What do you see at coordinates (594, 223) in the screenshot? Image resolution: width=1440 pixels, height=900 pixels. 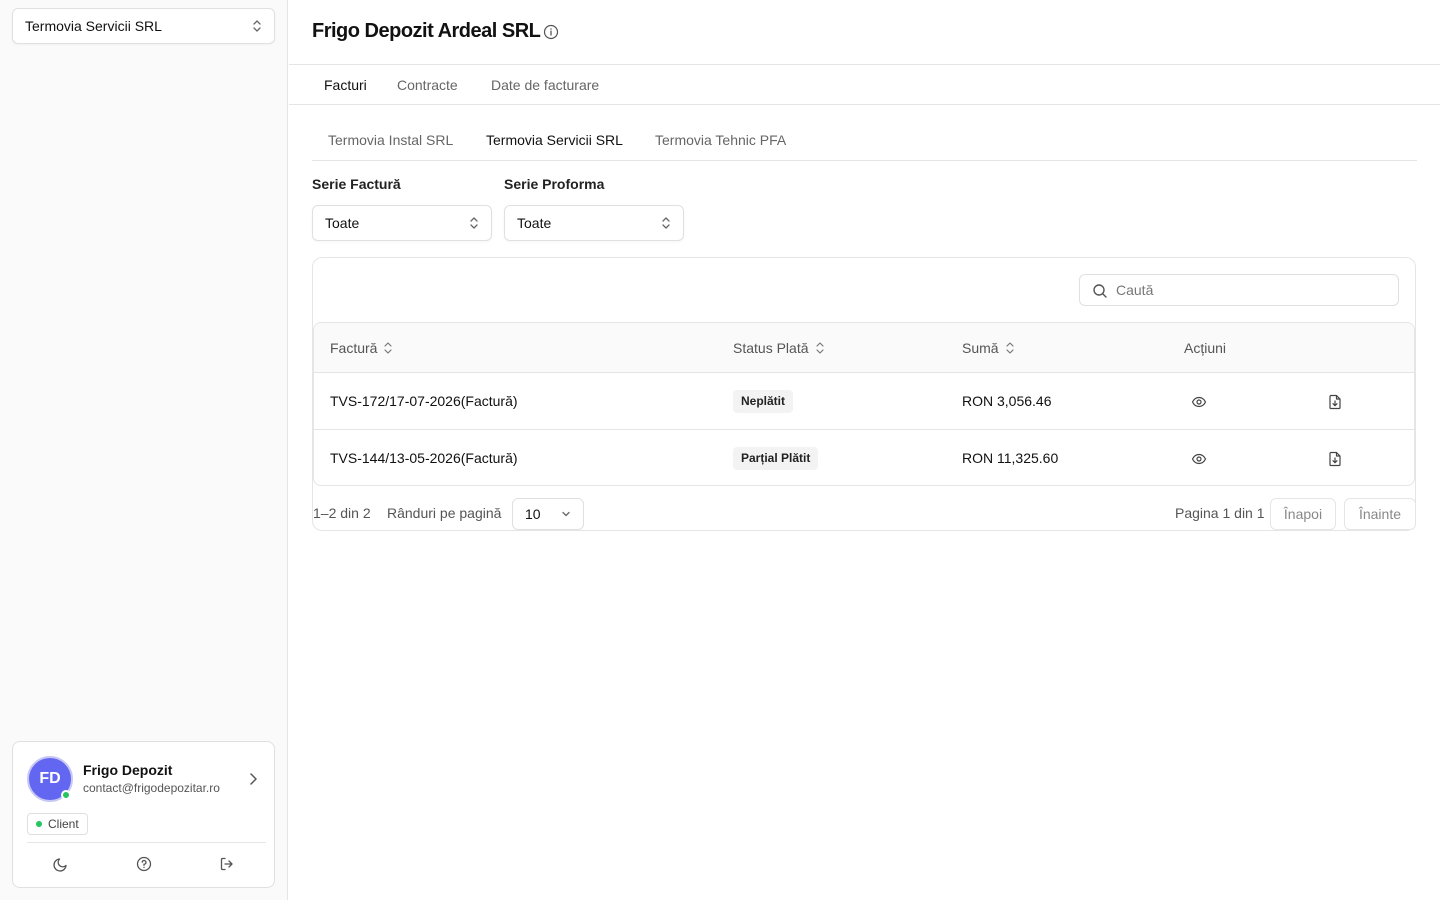 I see `proforma-series-select: Toate` at bounding box center [594, 223].